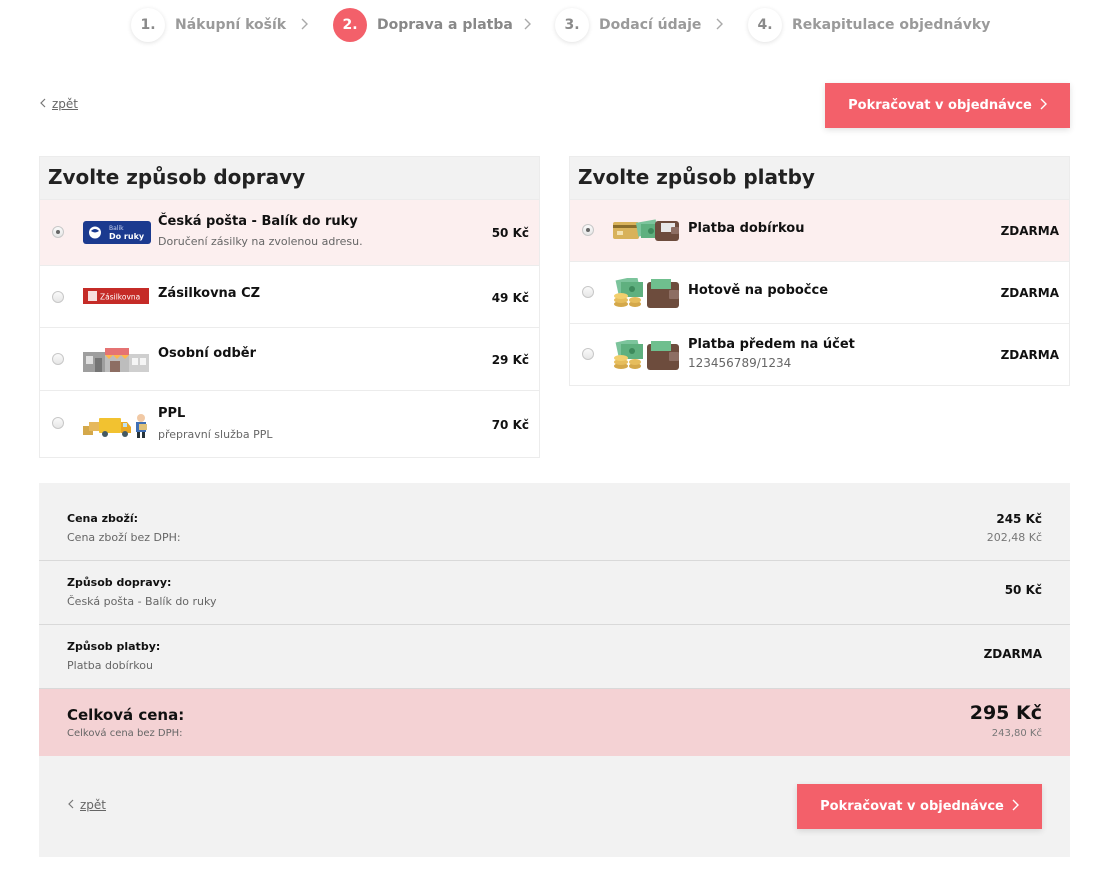 The image size is (1107, 881). Describe the element at coordinates (510, 360) in the screenshot. I see `shipping-option-price: 29 Kč` at that location.